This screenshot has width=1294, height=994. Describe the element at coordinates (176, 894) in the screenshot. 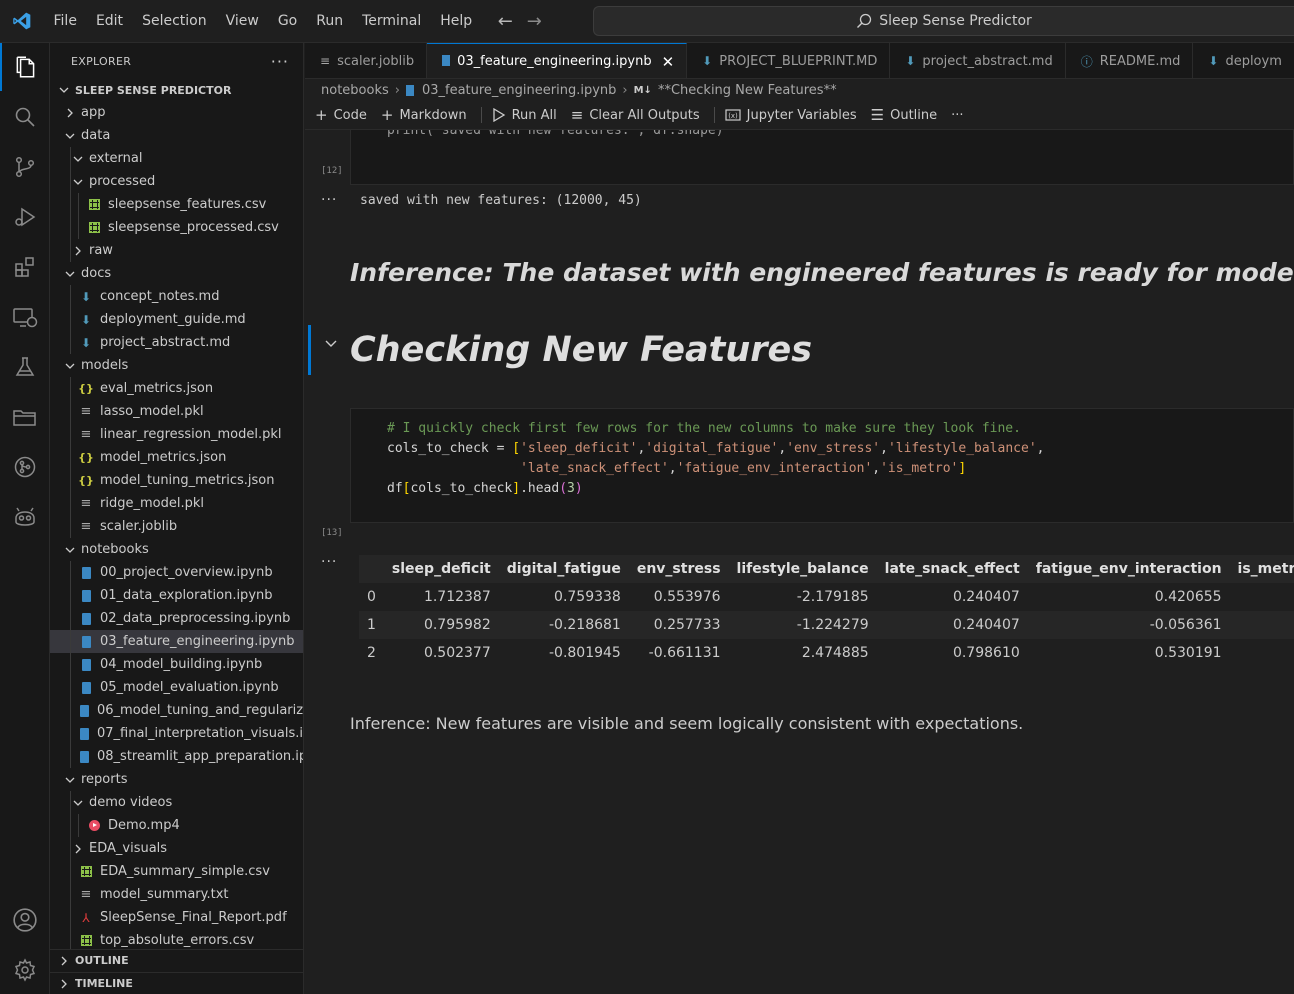

I see `tree-file: ≡ model_summary.txt` at that location.